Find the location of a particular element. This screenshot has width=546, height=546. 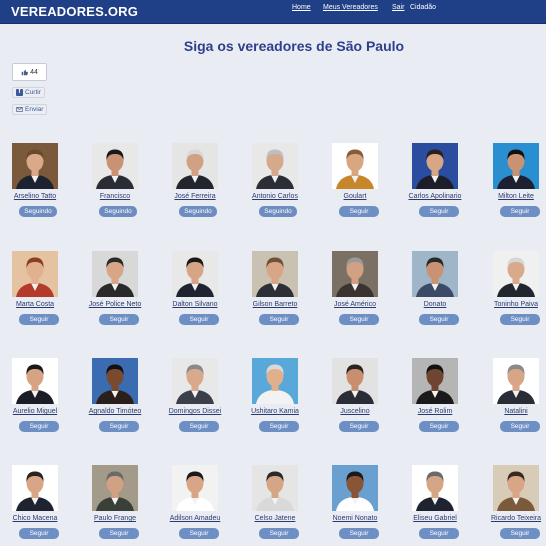

councilor-name: Antonio Carlos is located at coordinates (275, 196).